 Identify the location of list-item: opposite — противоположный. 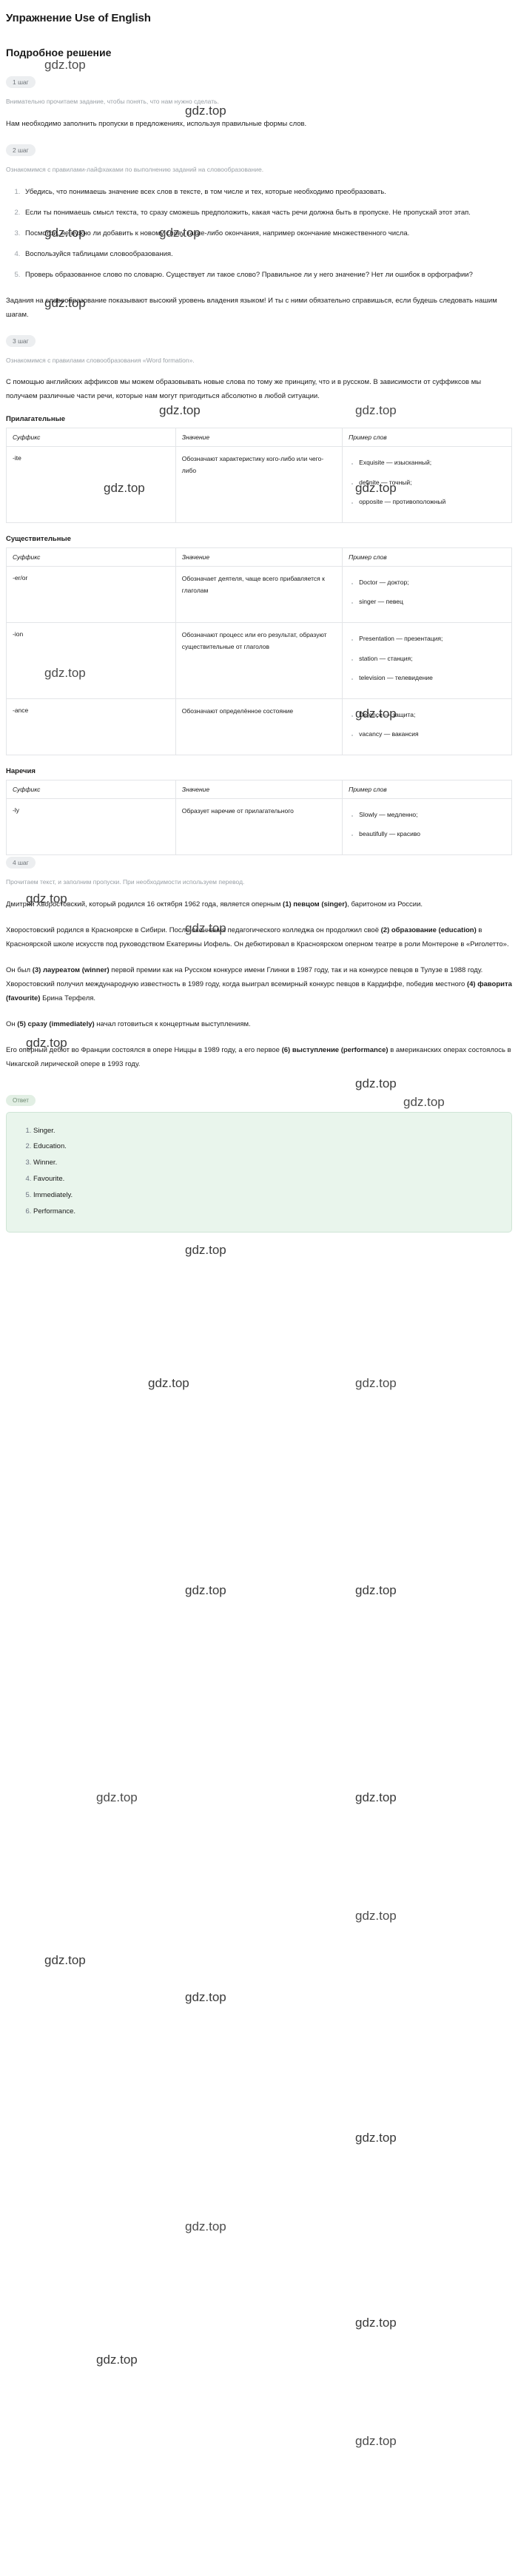
(432, 502).